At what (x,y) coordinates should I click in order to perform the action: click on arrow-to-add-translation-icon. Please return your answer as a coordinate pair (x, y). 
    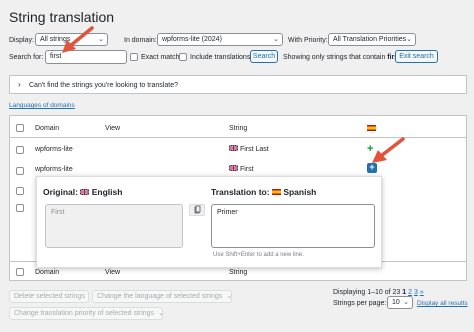
    Looking at the image, I should click on (388, 150).